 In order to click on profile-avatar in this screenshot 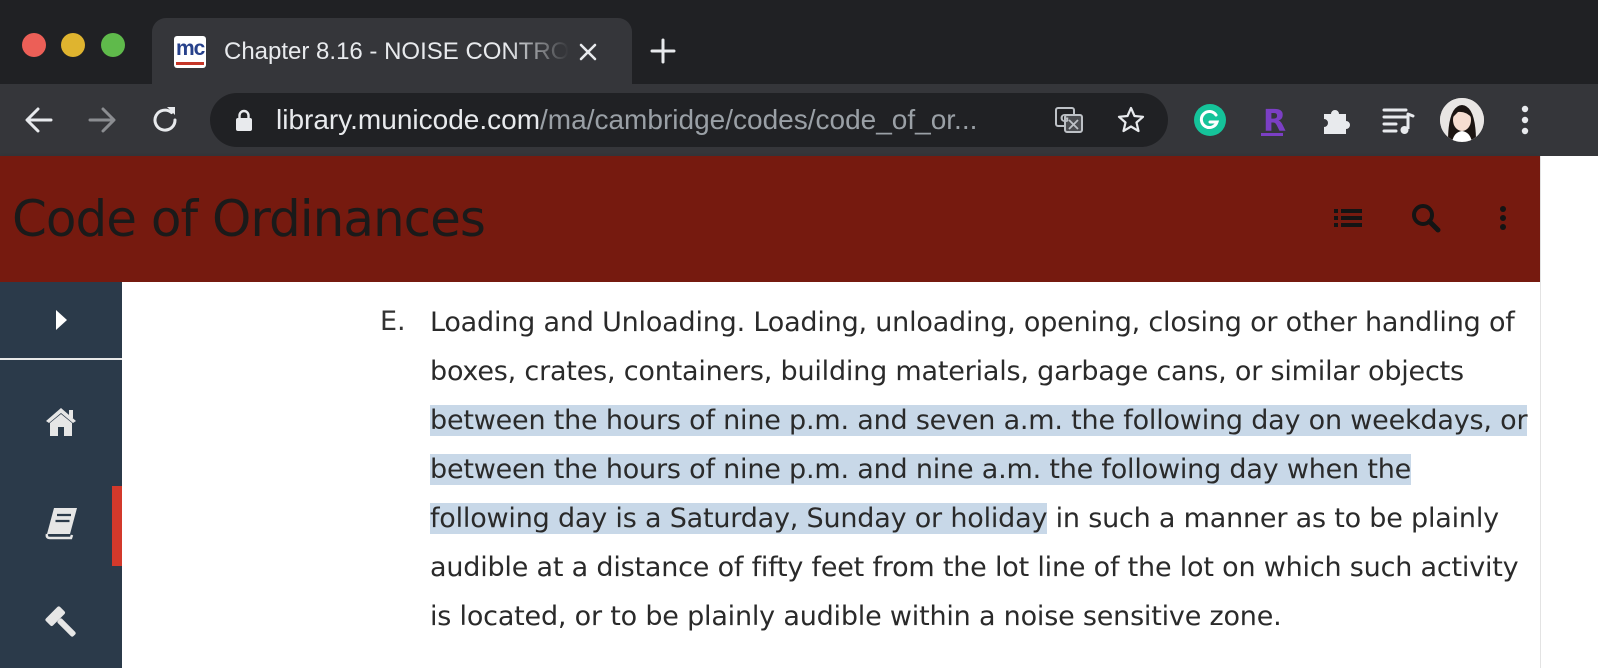, I will do `click(1462, 120)`.